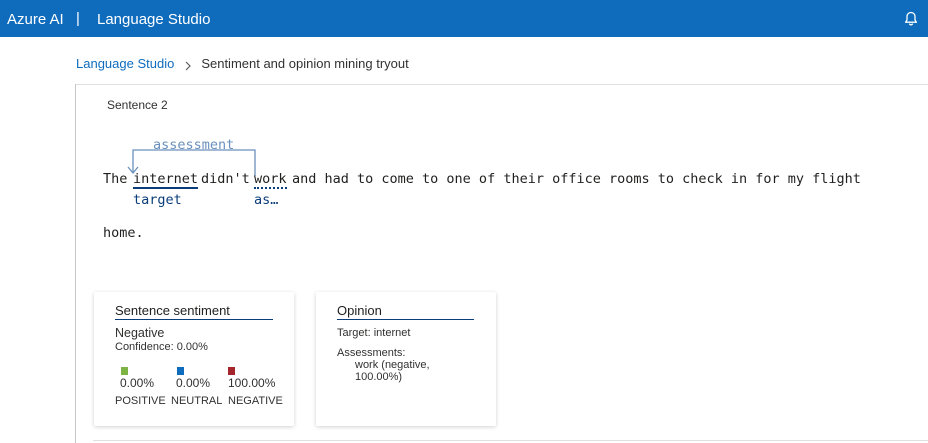  I want to click on token-work-assessment: work, so click(270, 180).